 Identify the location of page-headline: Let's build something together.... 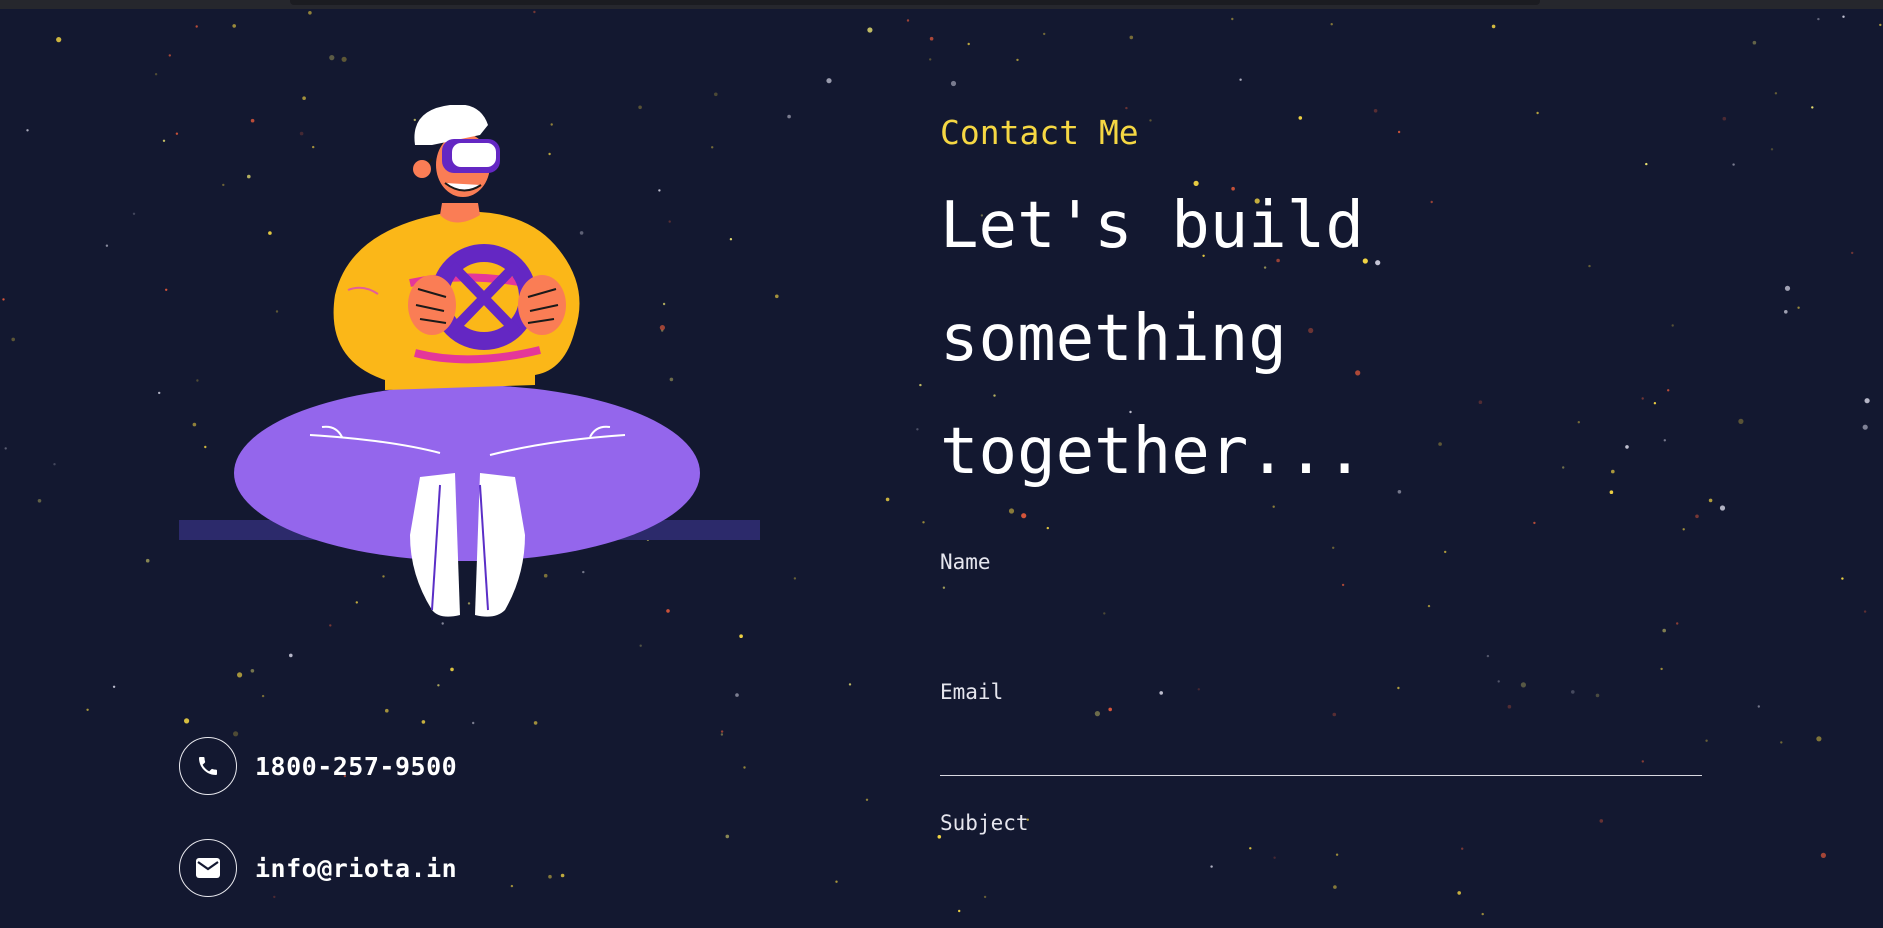
(1152, 339).